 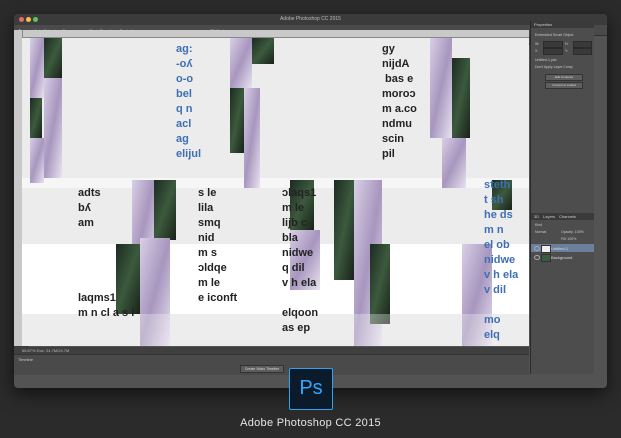 I want to click on horizontal-ruler, so click(x=275, y=34).